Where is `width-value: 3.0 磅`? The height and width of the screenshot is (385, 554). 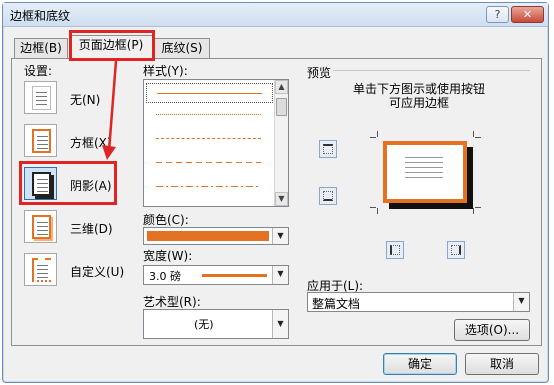 width-value: 3.0 磅 is located at coordinates (165, 276).